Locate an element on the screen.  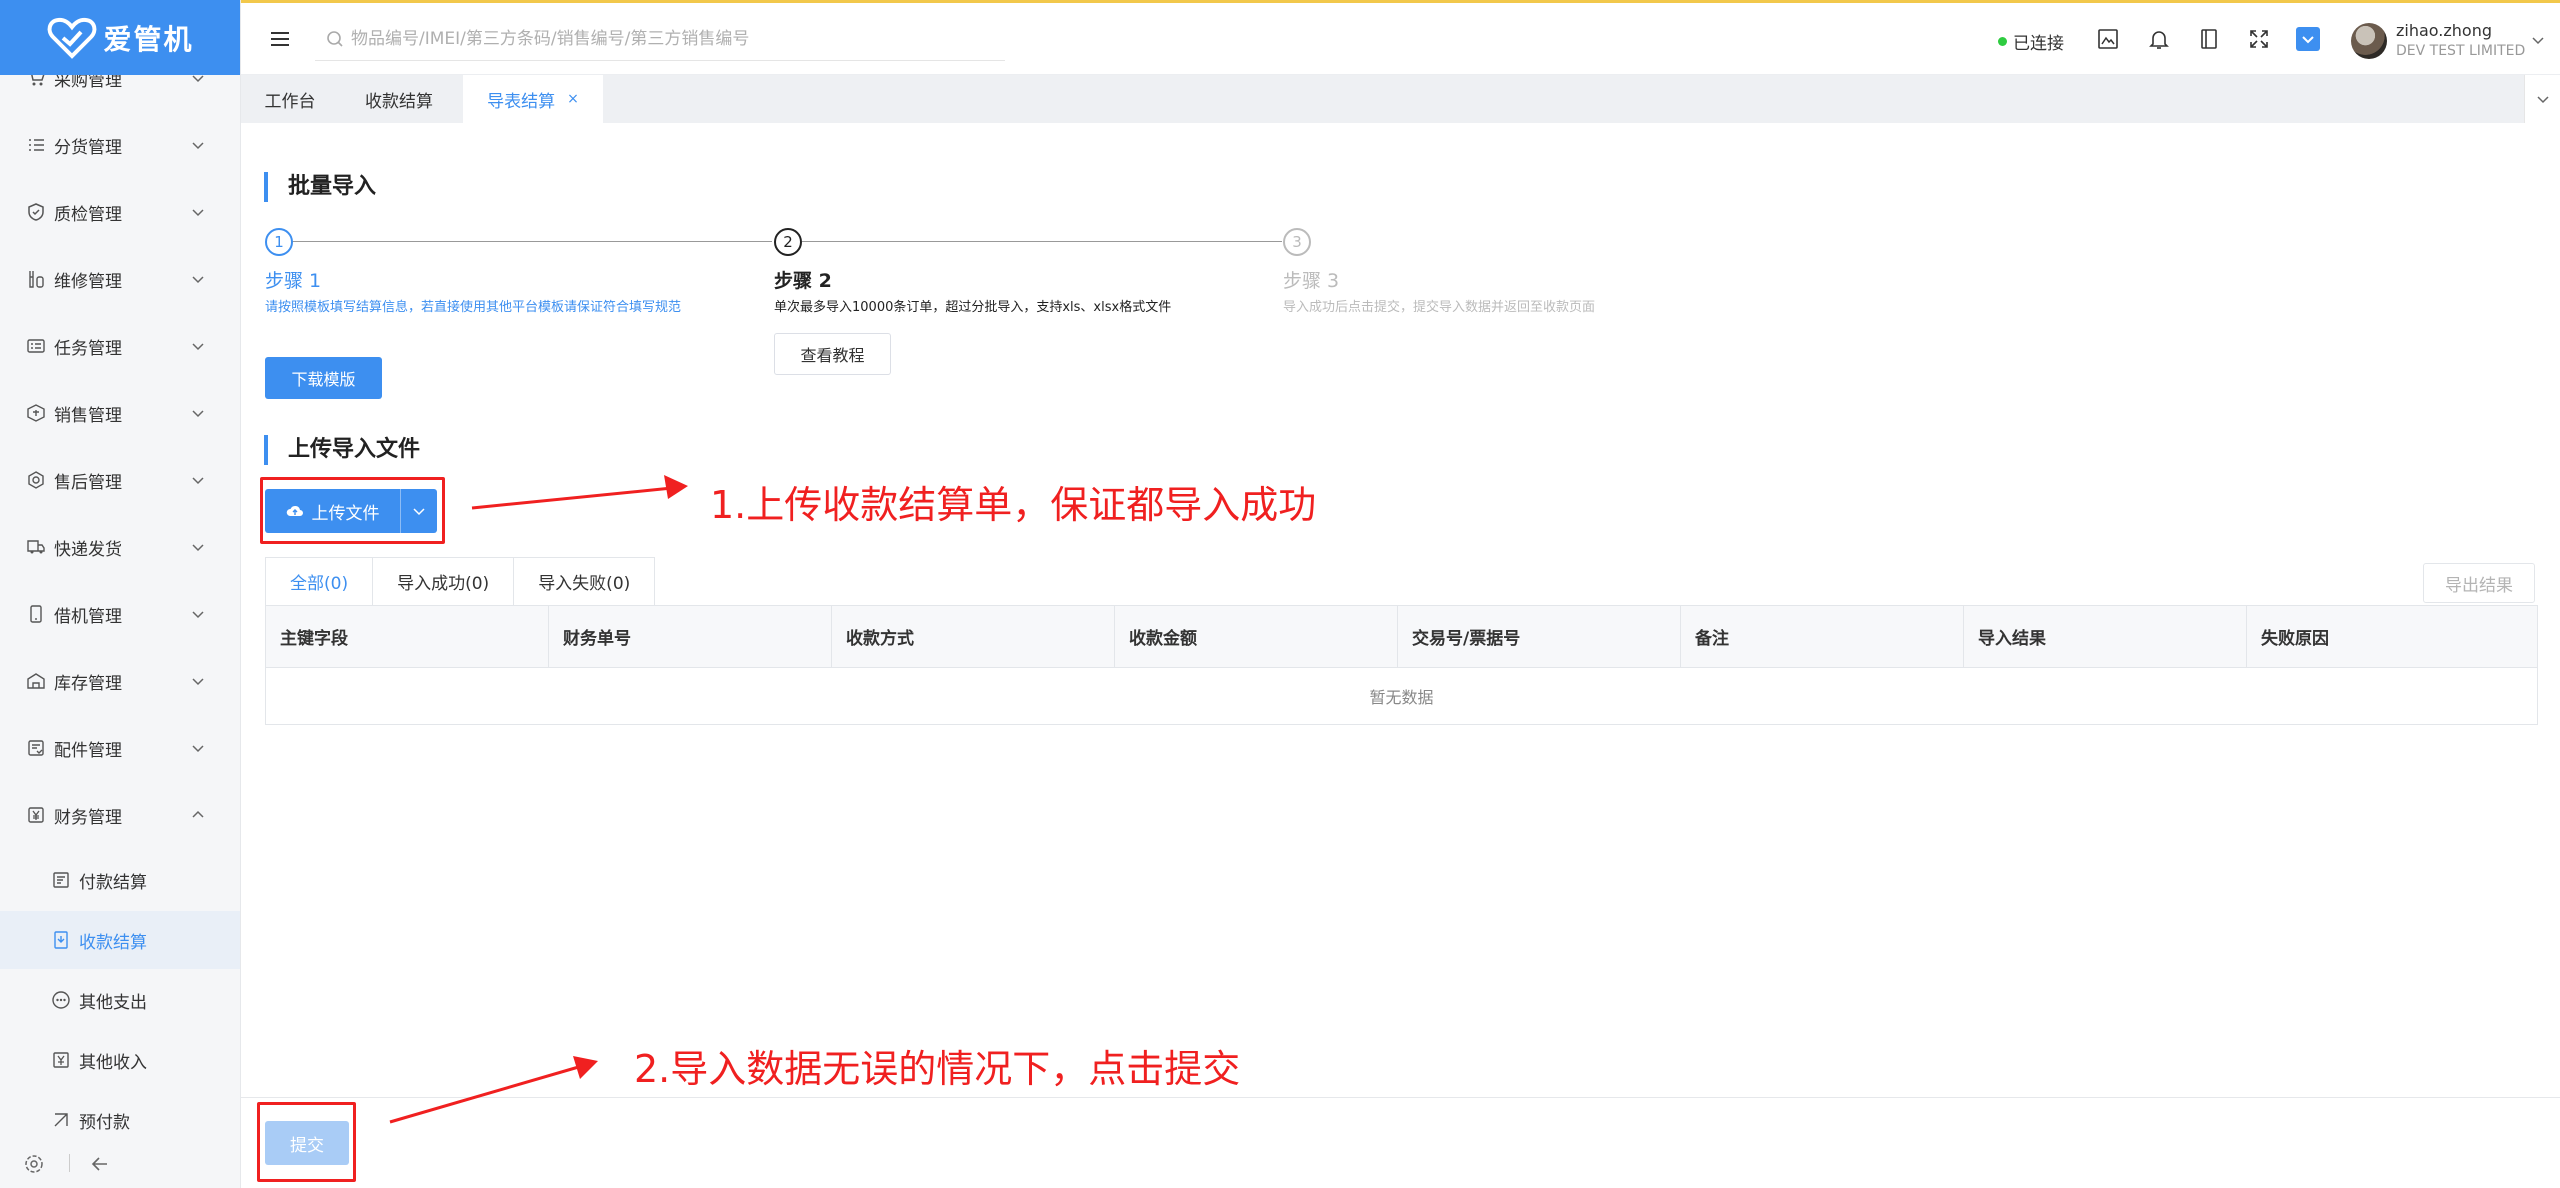
yuan-icon is located at coordinates (36, 815).